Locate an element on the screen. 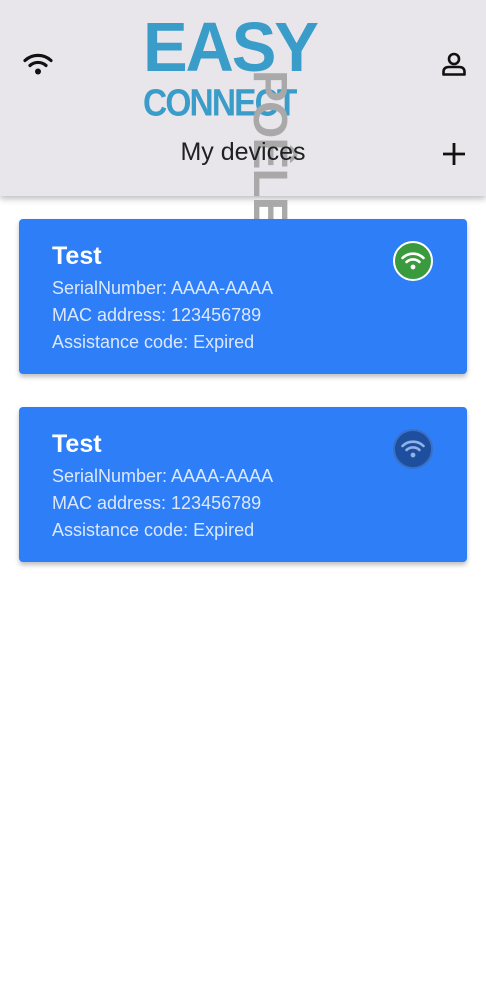 This screenshot has height=1000, width=486. add-device-button is located at coordinates (454, 154).